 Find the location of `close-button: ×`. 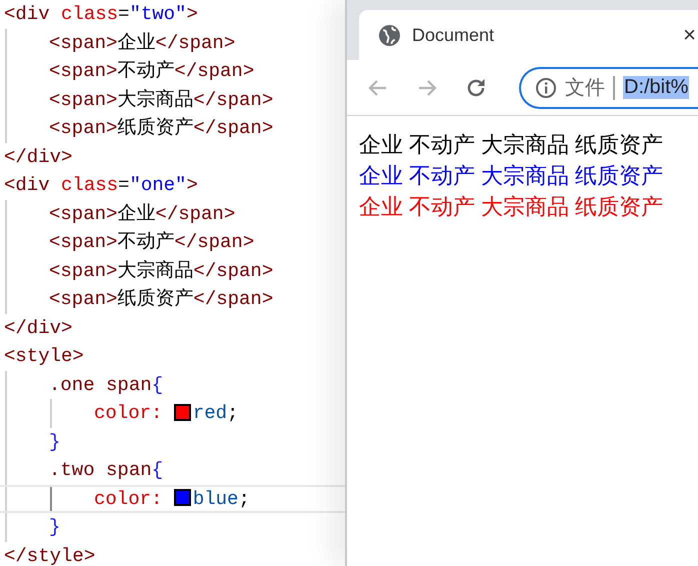

close-button: × is located at coordinates (690, 35).